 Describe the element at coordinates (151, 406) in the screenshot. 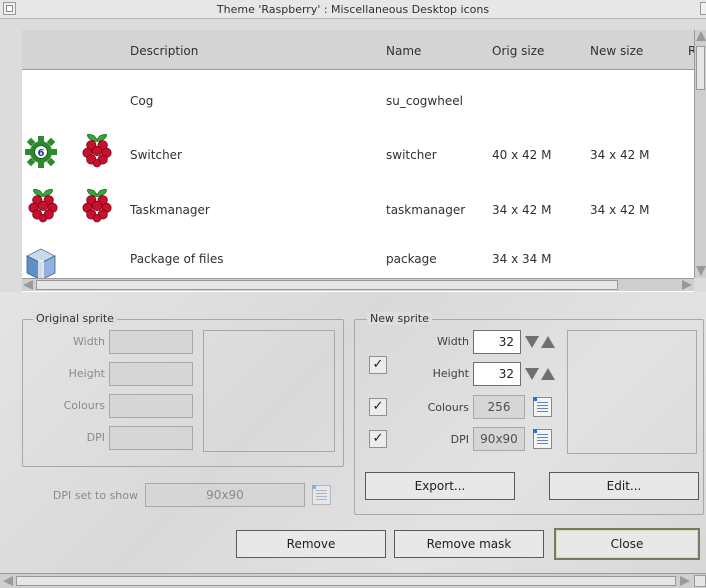

I see `original-colours-field` at that location.